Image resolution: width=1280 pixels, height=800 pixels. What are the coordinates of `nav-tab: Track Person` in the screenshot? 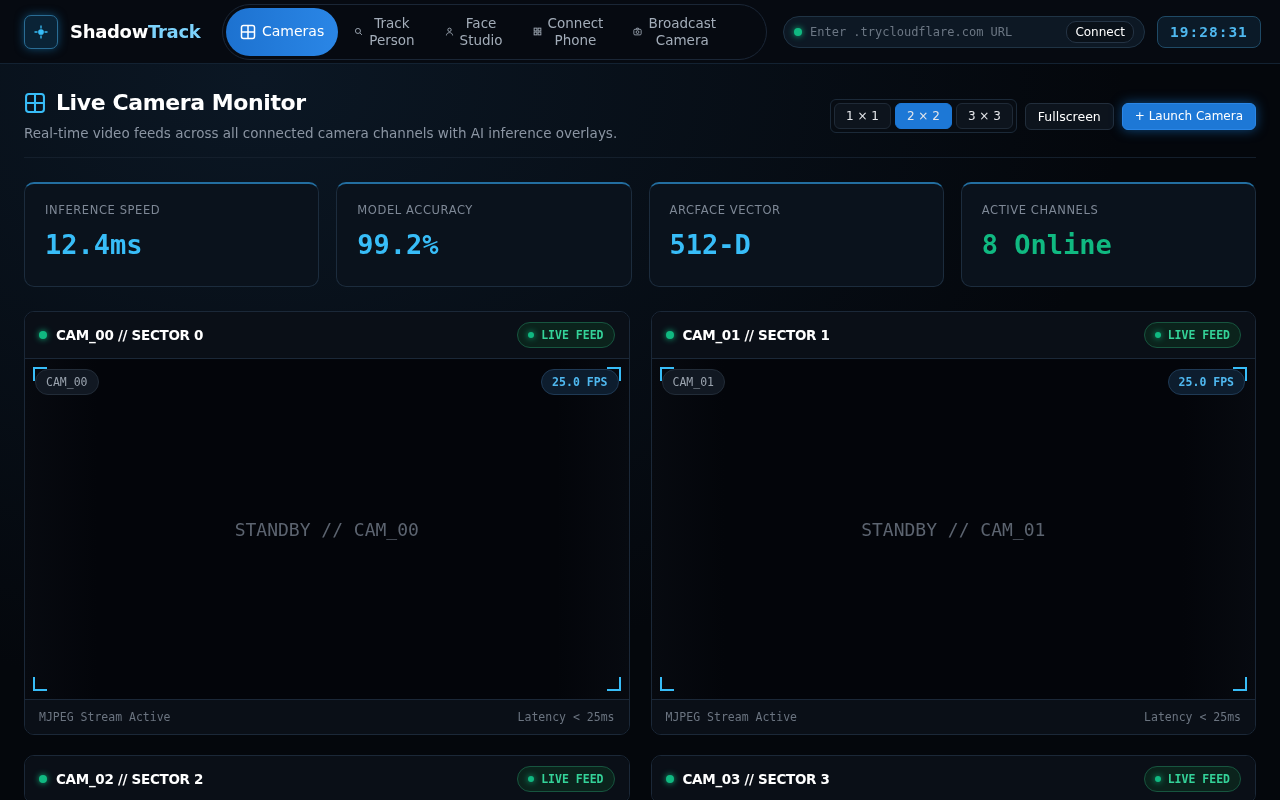 It's located at (384, 31).